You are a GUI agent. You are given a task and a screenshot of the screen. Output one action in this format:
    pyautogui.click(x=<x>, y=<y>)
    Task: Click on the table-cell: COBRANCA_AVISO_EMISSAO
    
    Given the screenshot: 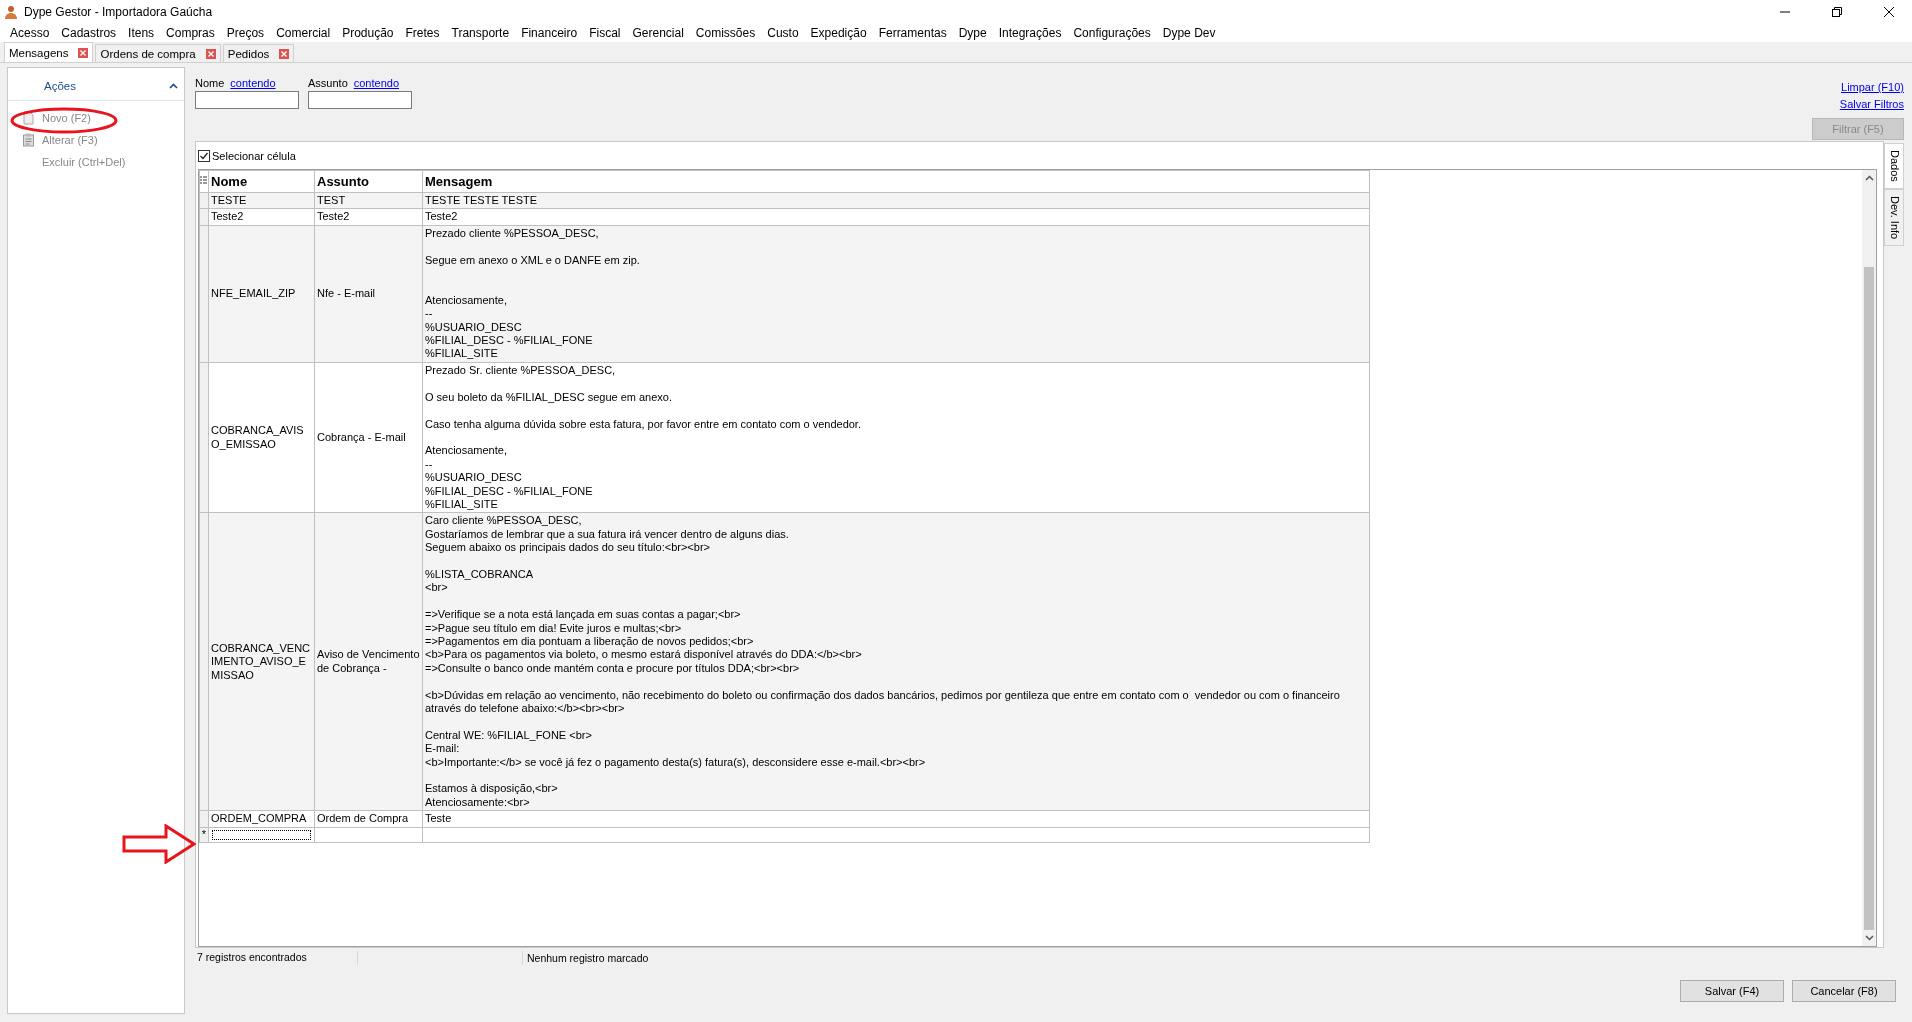 What is the action you would take?
    pyautogui.click(x=261, y=437)
    